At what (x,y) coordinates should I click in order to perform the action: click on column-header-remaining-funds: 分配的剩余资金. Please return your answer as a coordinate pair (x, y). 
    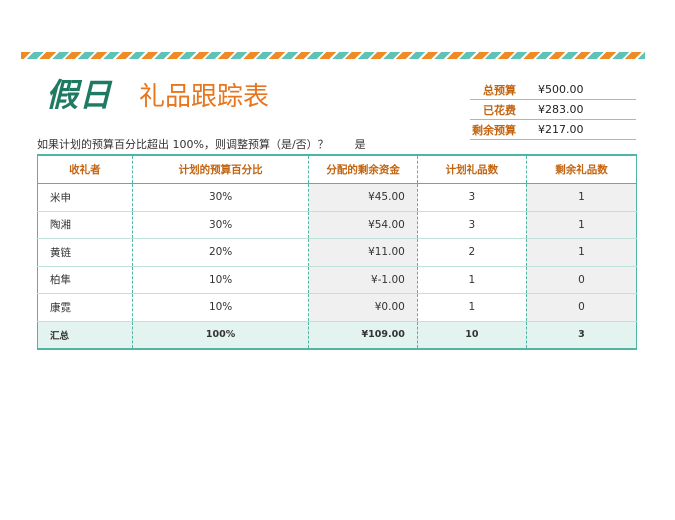
    Looking at the image, I should click on (363, 169).